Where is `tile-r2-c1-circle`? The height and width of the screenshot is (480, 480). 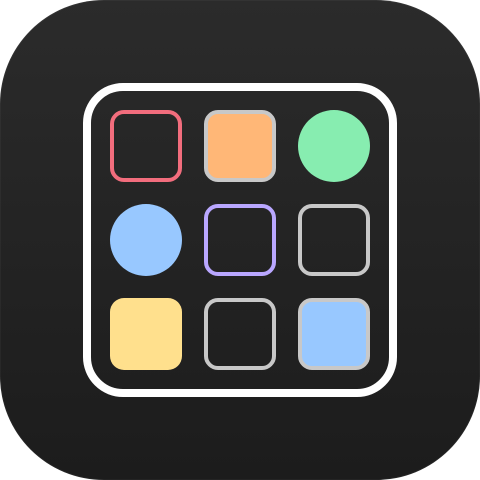 tile-r2-c1-circle is located at coordinates (146, 240).